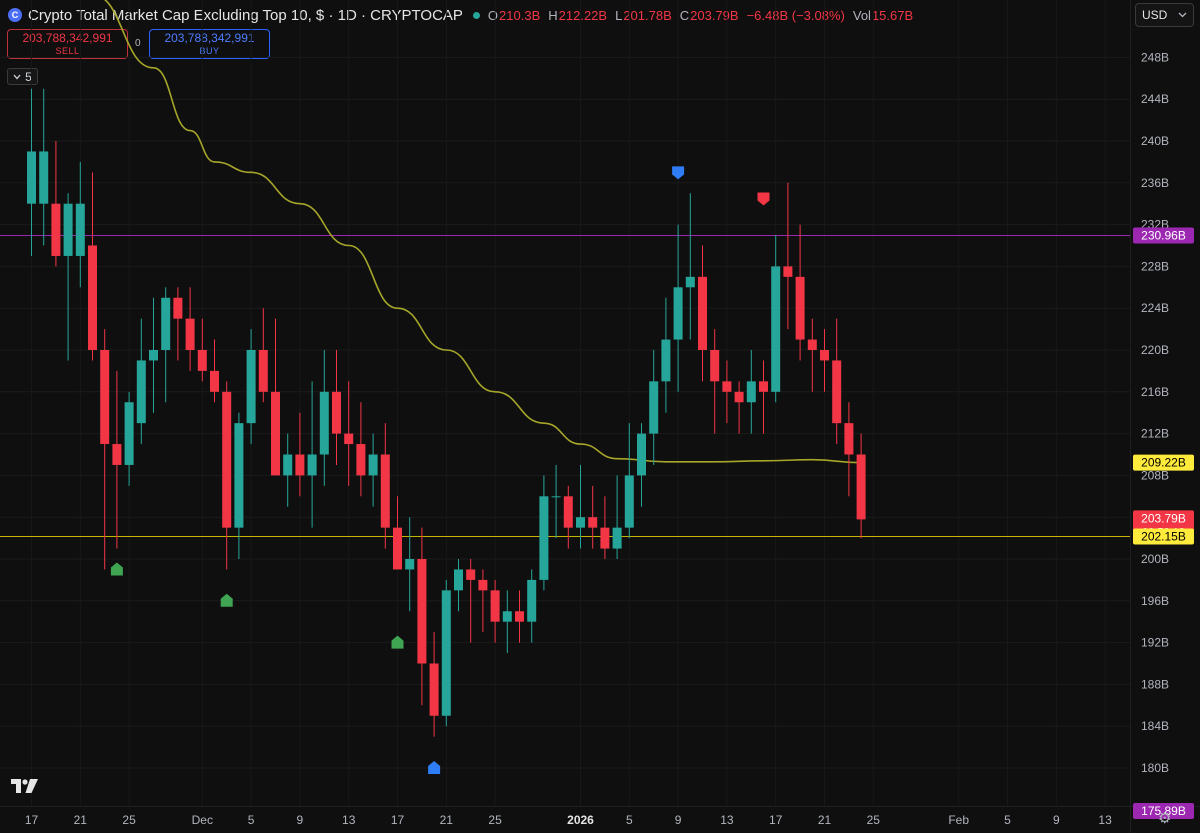 This screenshot has height=833, width=1200. Describe the element at coordinates (1155, 392) in the screenshot. I see `y-tick-label: 216B` at that location.